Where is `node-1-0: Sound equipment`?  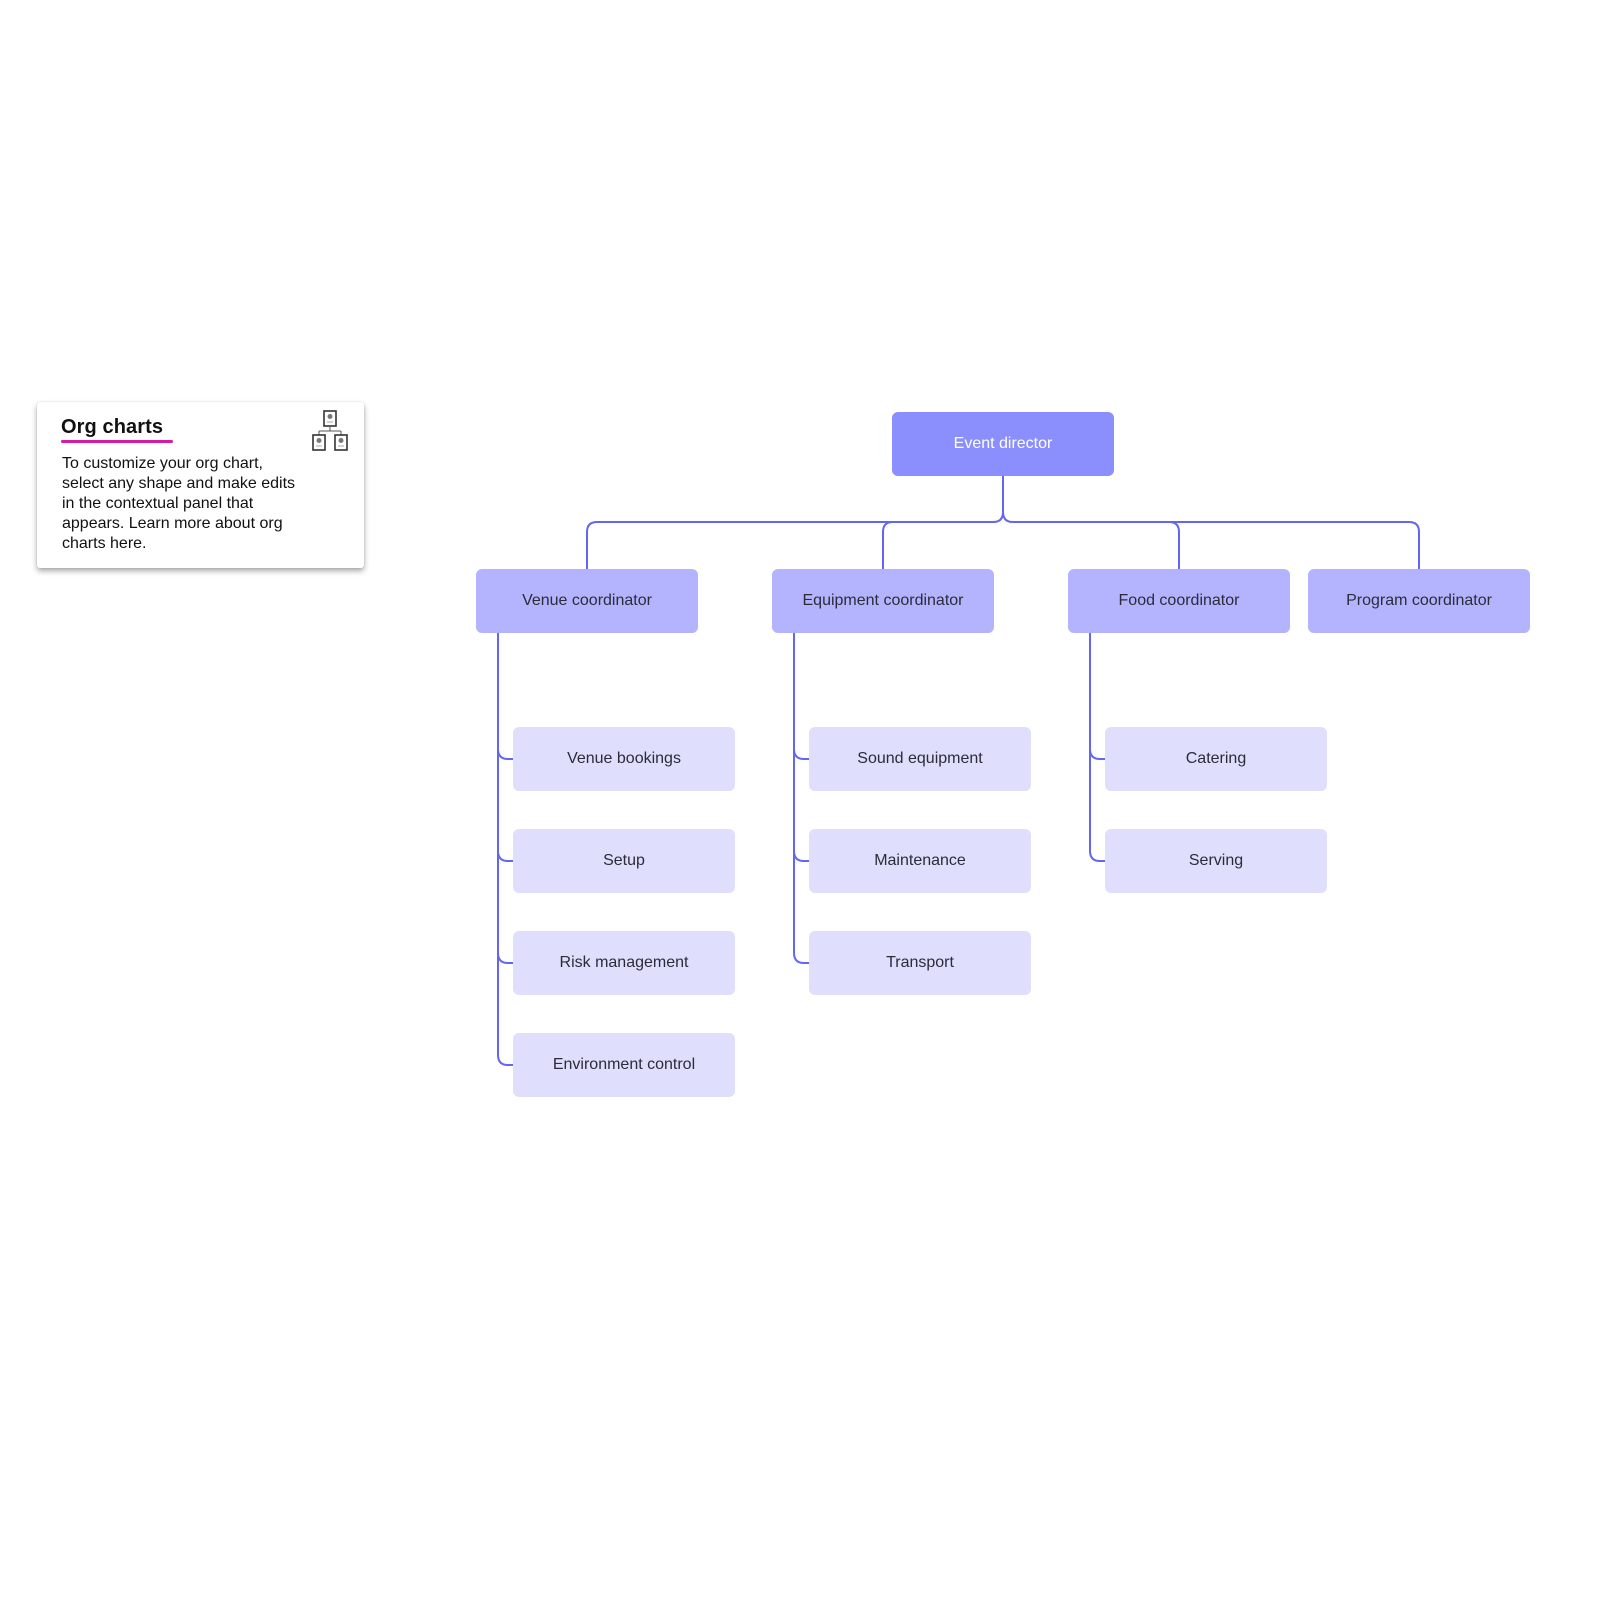
node-1-0: Sound equipment is located at coordinates (920, 759).